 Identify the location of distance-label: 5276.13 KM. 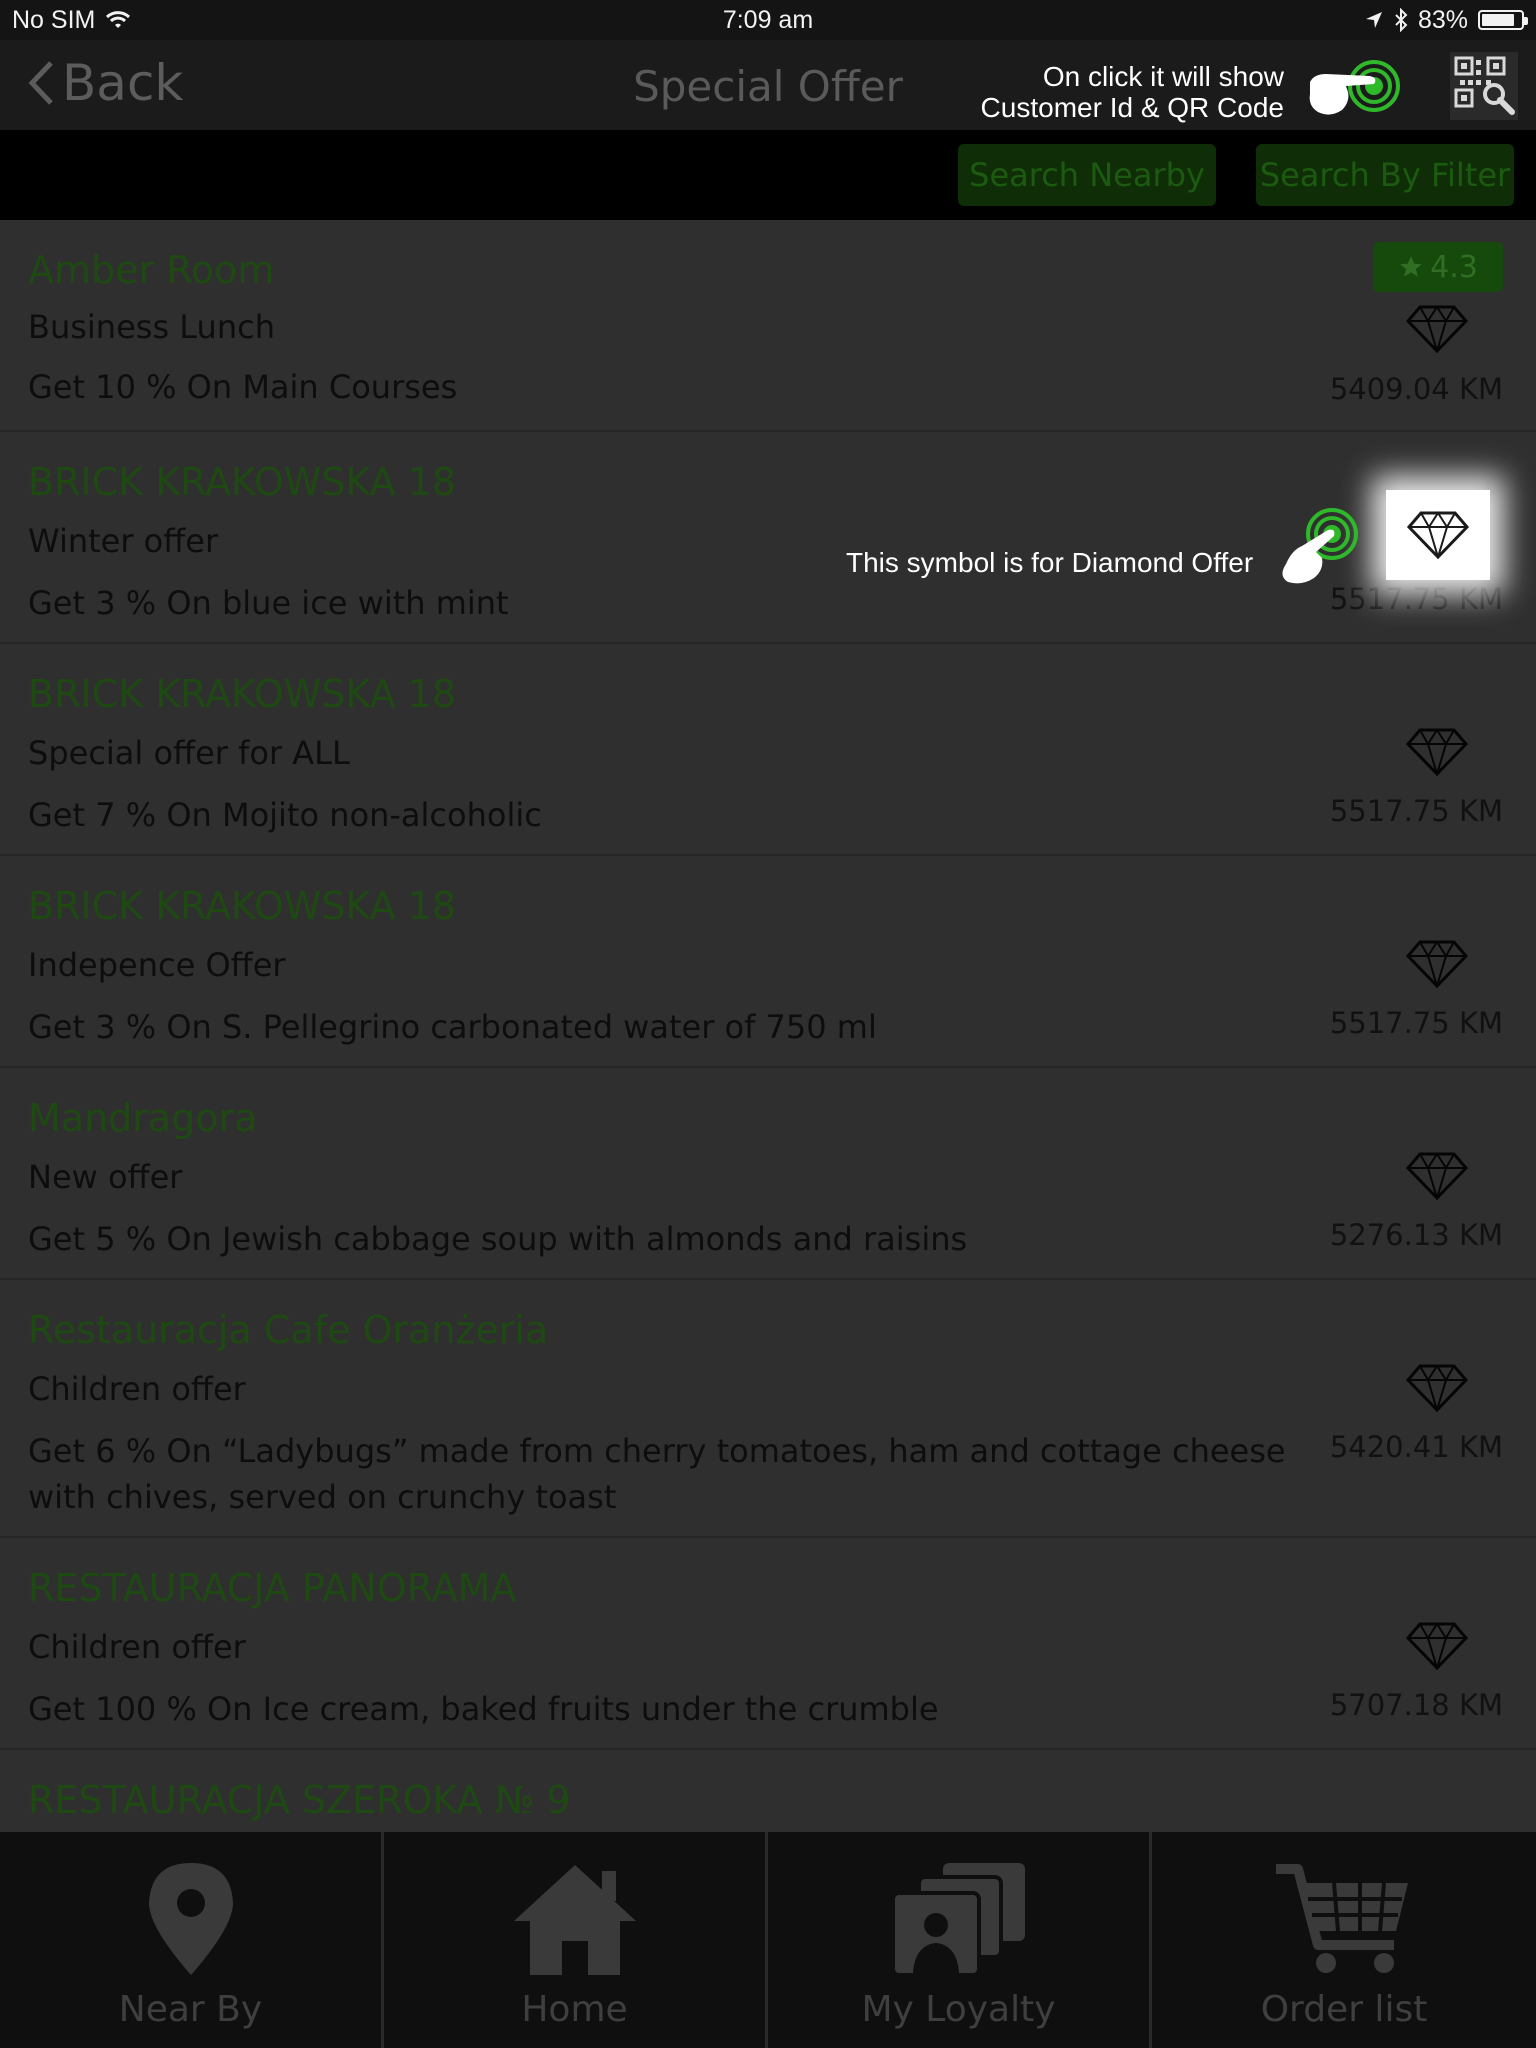
(1416, 1235).